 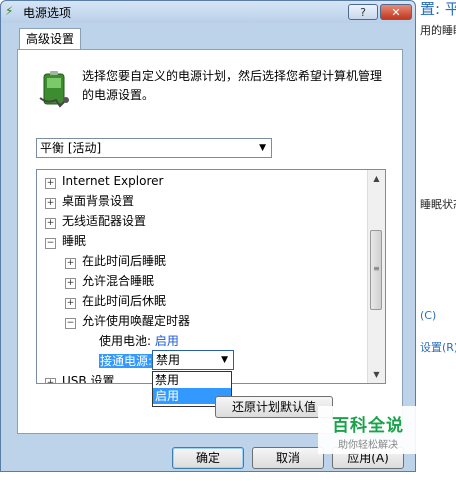 I want to click on background-text-1: 用的睡眠, so click(x=438, y=30).